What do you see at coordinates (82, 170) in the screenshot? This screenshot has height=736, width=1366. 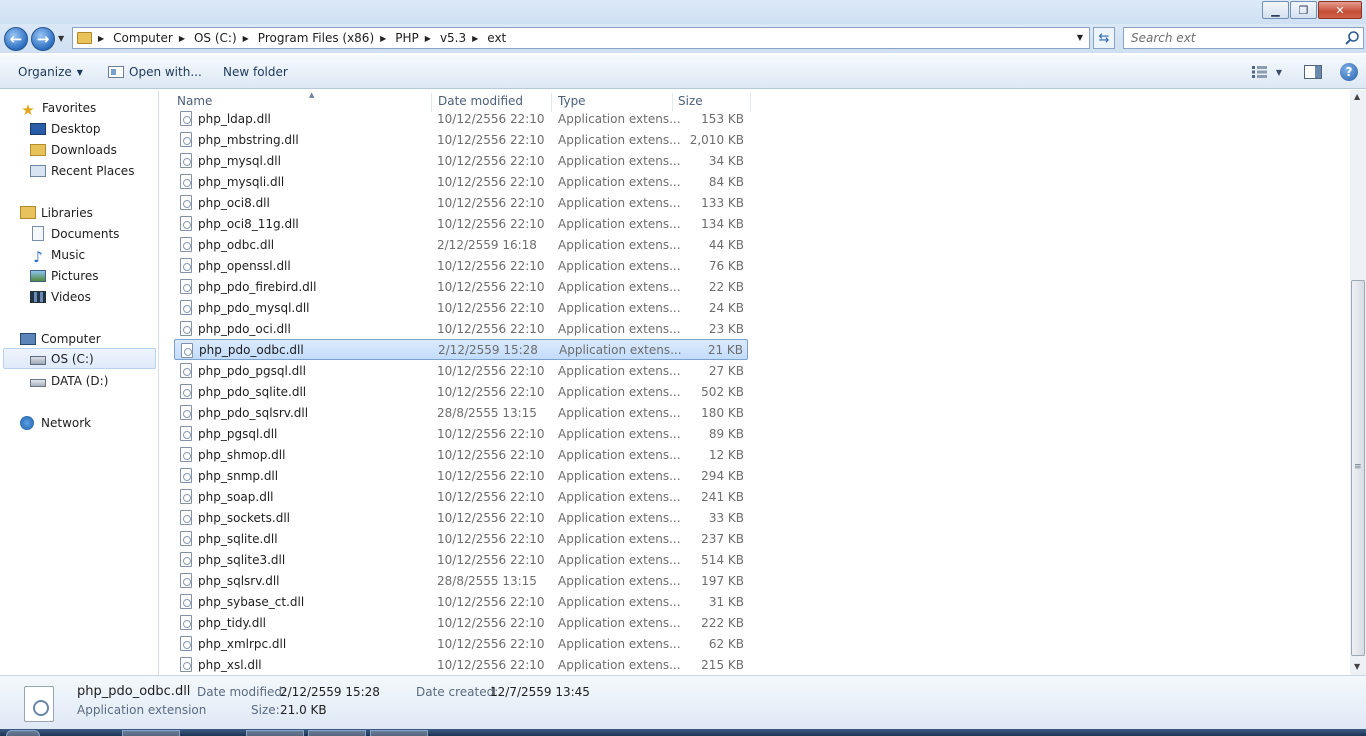 I see `sidebar-item-recent-places: Recent Places` at bounding box center [82, 170].